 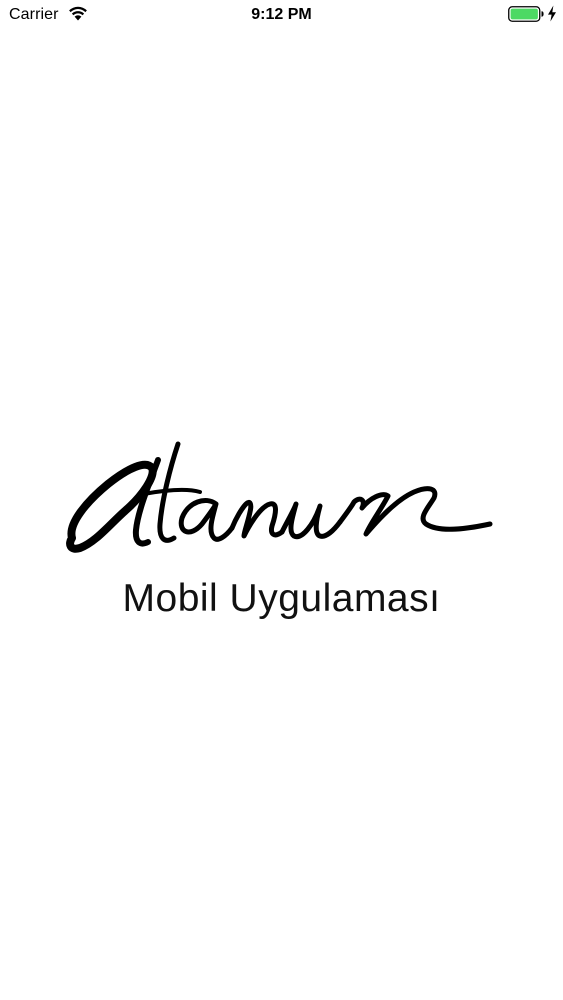 I want to click on charging-icon, so click(x=552, y=13).